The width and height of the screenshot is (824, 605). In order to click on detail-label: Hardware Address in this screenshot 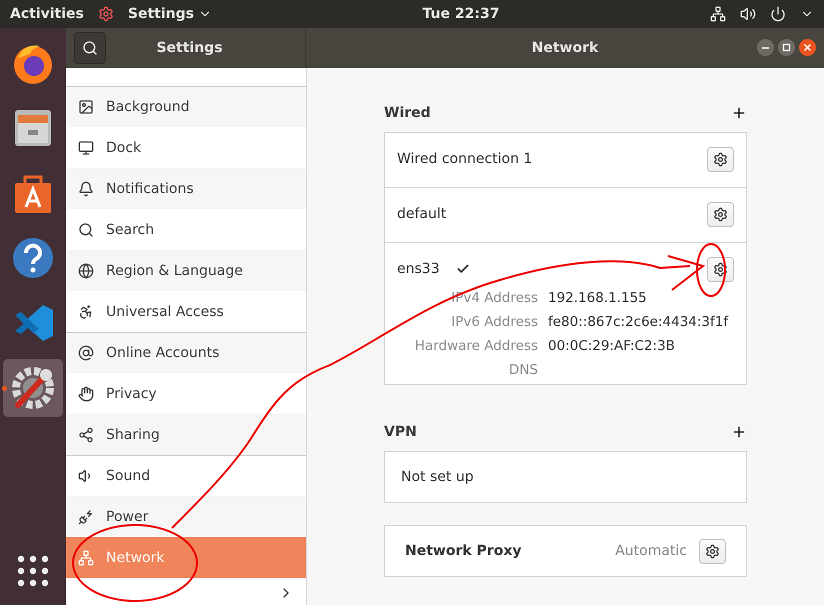, I will do `click(476, 346)`.